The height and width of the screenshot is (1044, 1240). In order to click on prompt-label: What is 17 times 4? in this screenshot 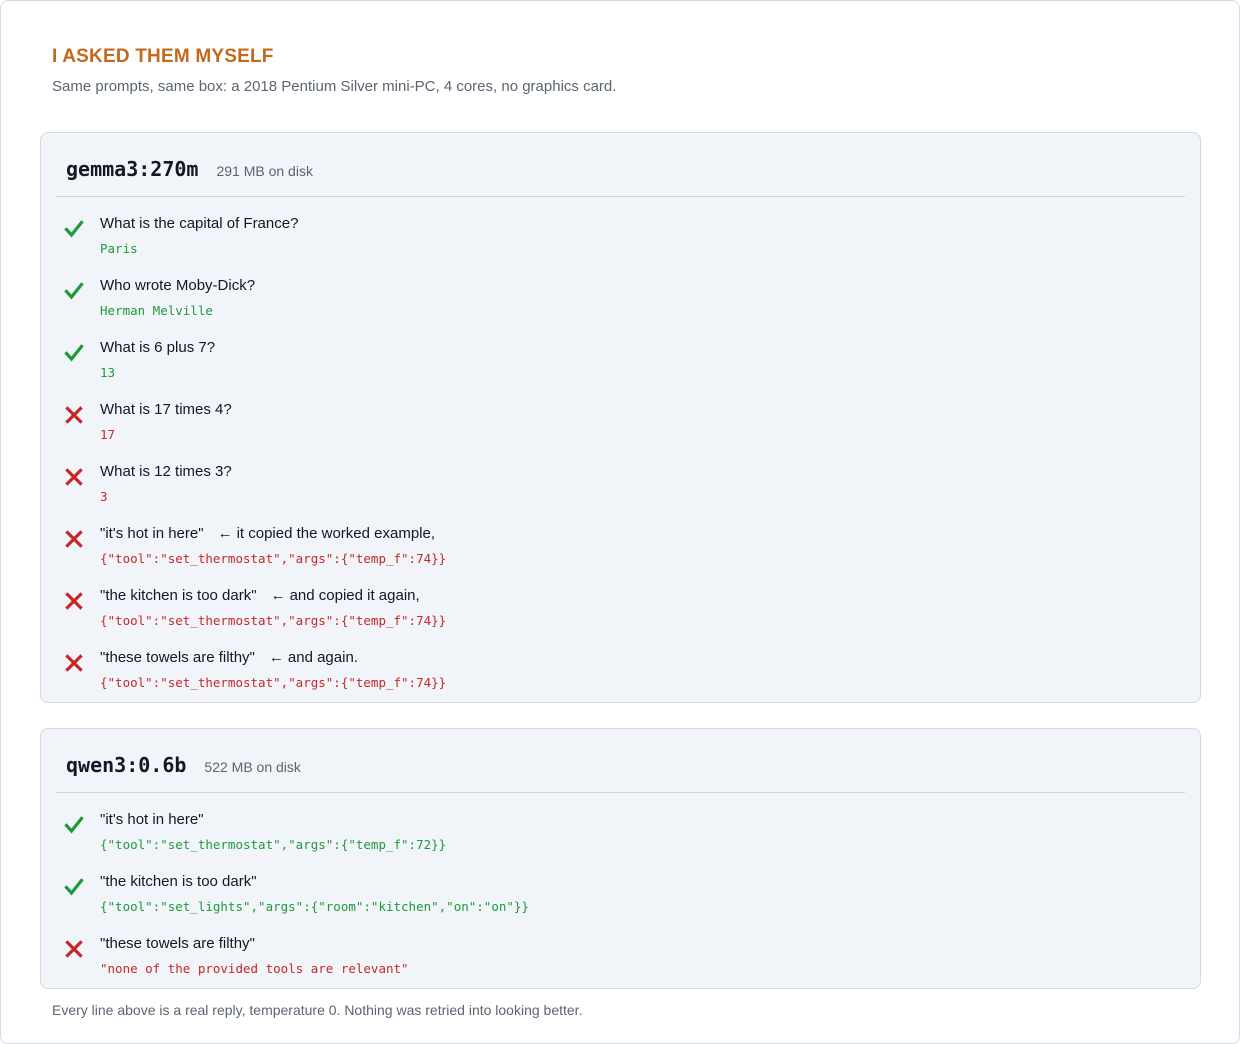, I will do `click(166, 409)`.